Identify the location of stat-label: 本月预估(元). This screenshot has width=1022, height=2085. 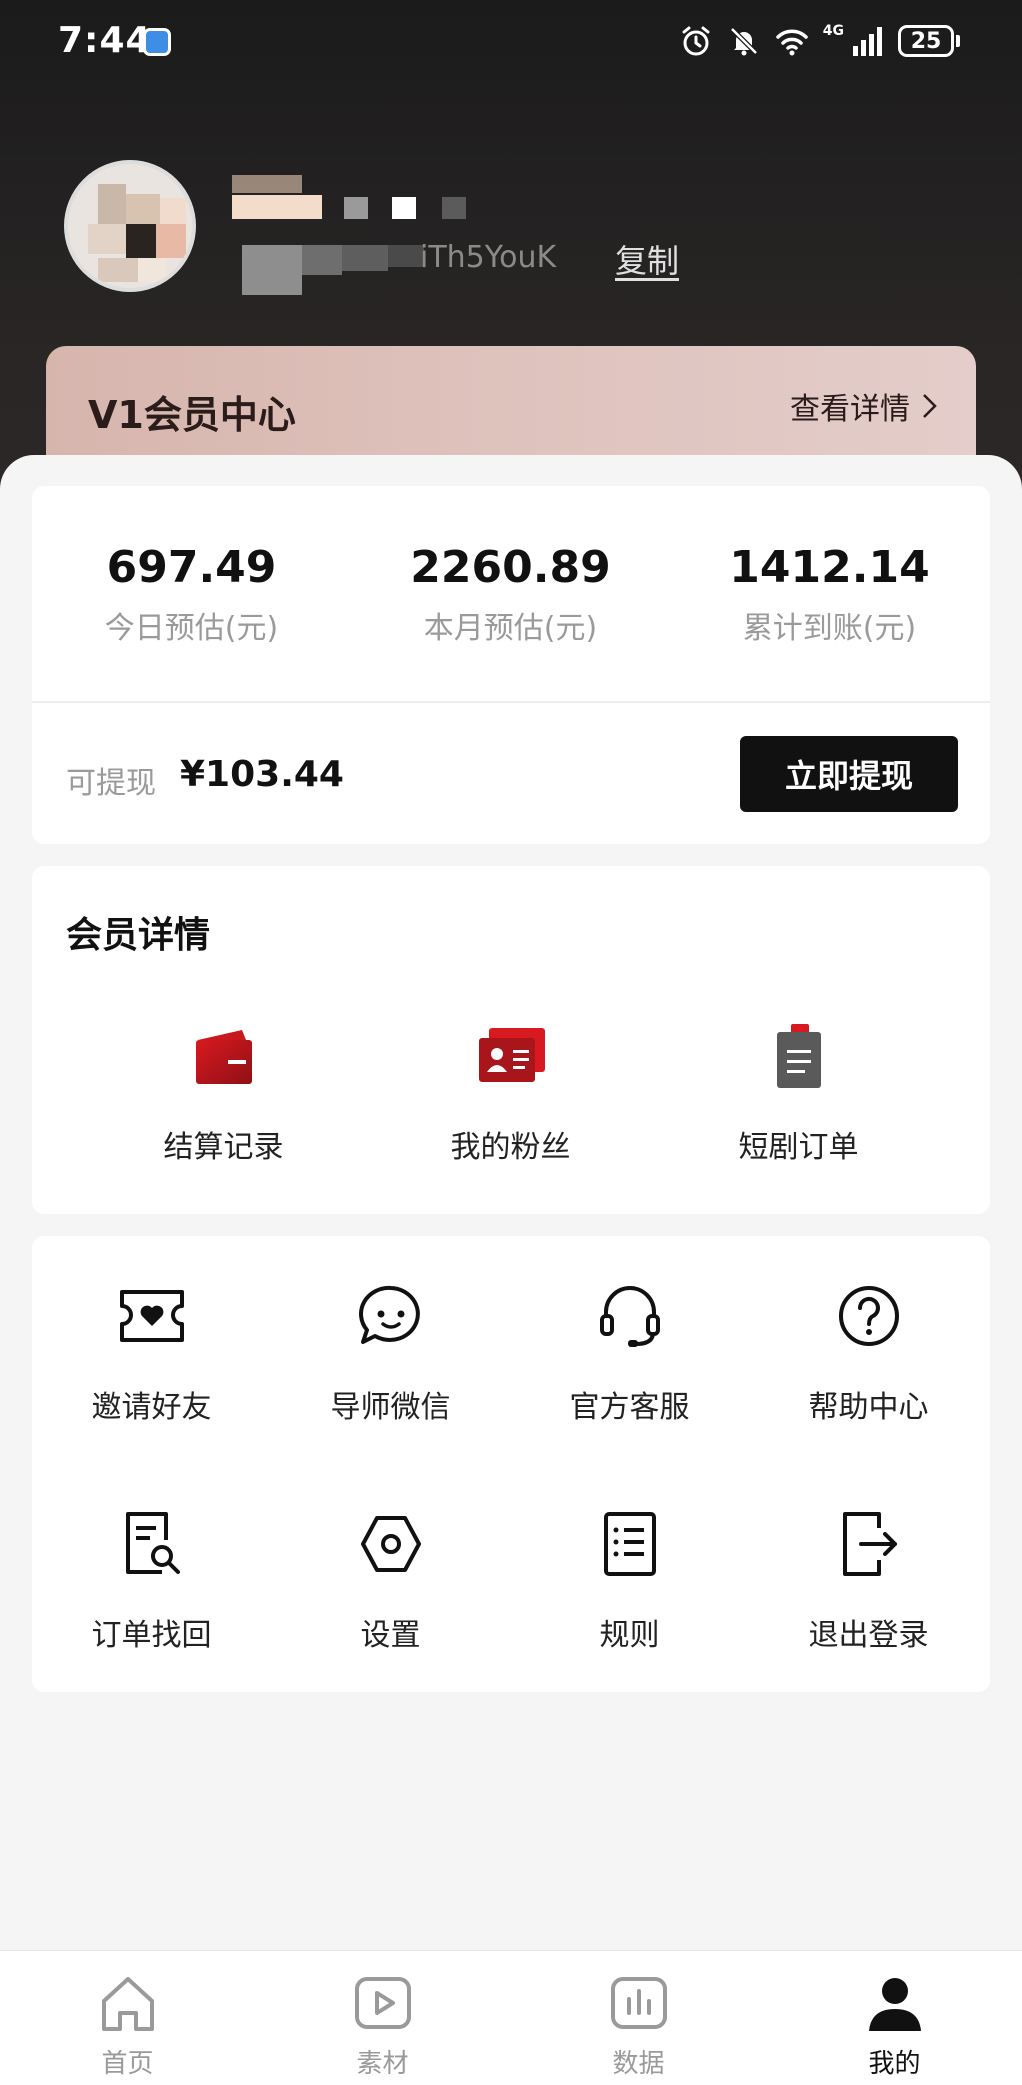
(510, 628).